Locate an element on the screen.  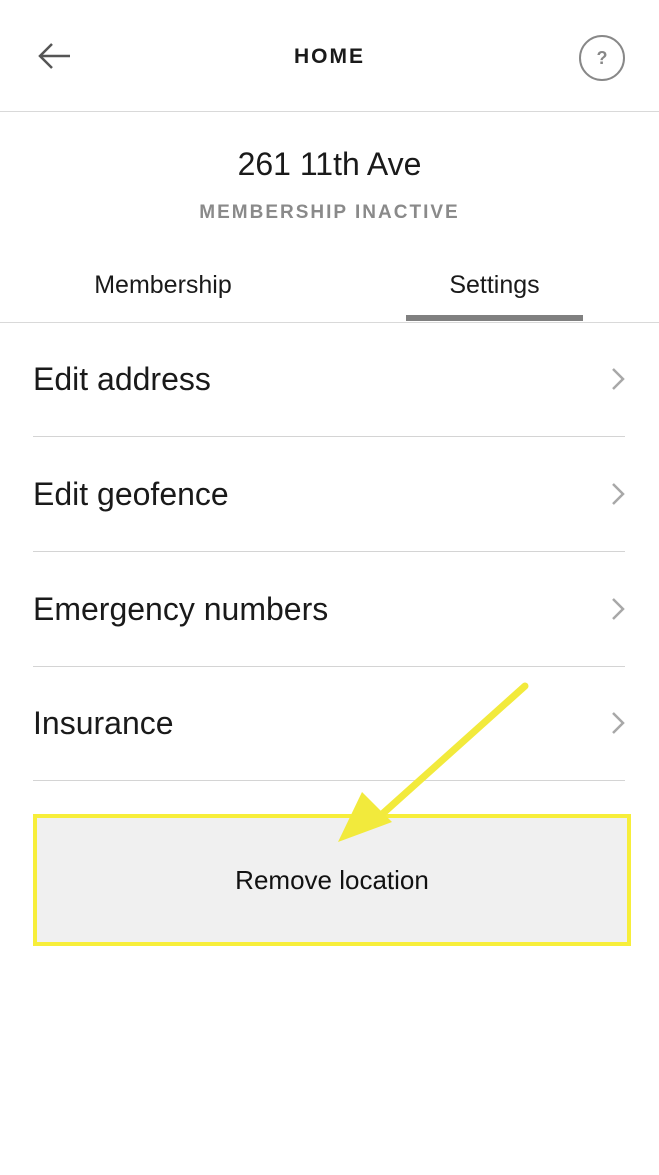
page-title: HOME is located at coordinates (329, 56).